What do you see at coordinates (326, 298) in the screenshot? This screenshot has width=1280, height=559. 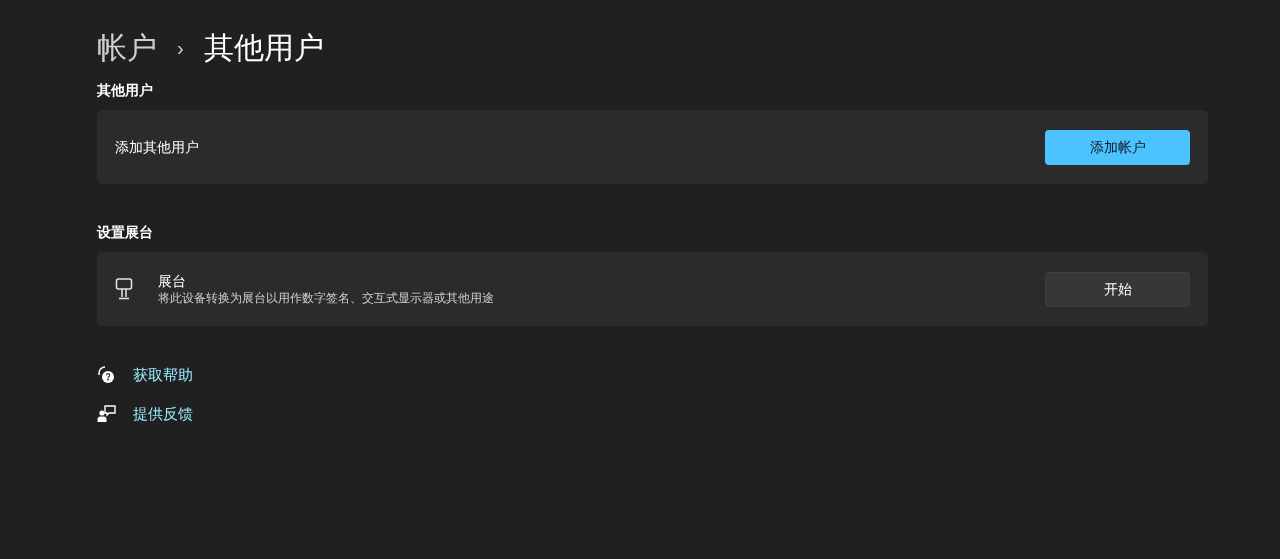 I see `card-description: 将此设备转换为展台以用作数字签名、交互式显示器或其他用途` at bounding box center [326, 298].